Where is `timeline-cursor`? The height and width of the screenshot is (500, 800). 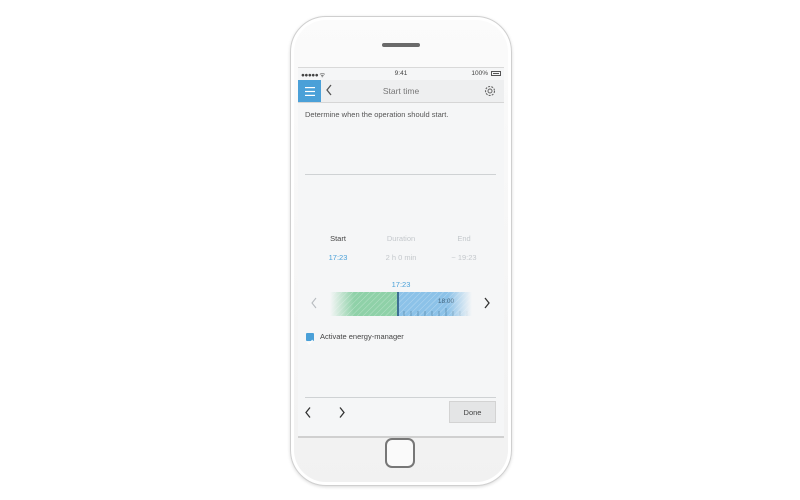
timeline-cursor is located at coordinates (398, 304).